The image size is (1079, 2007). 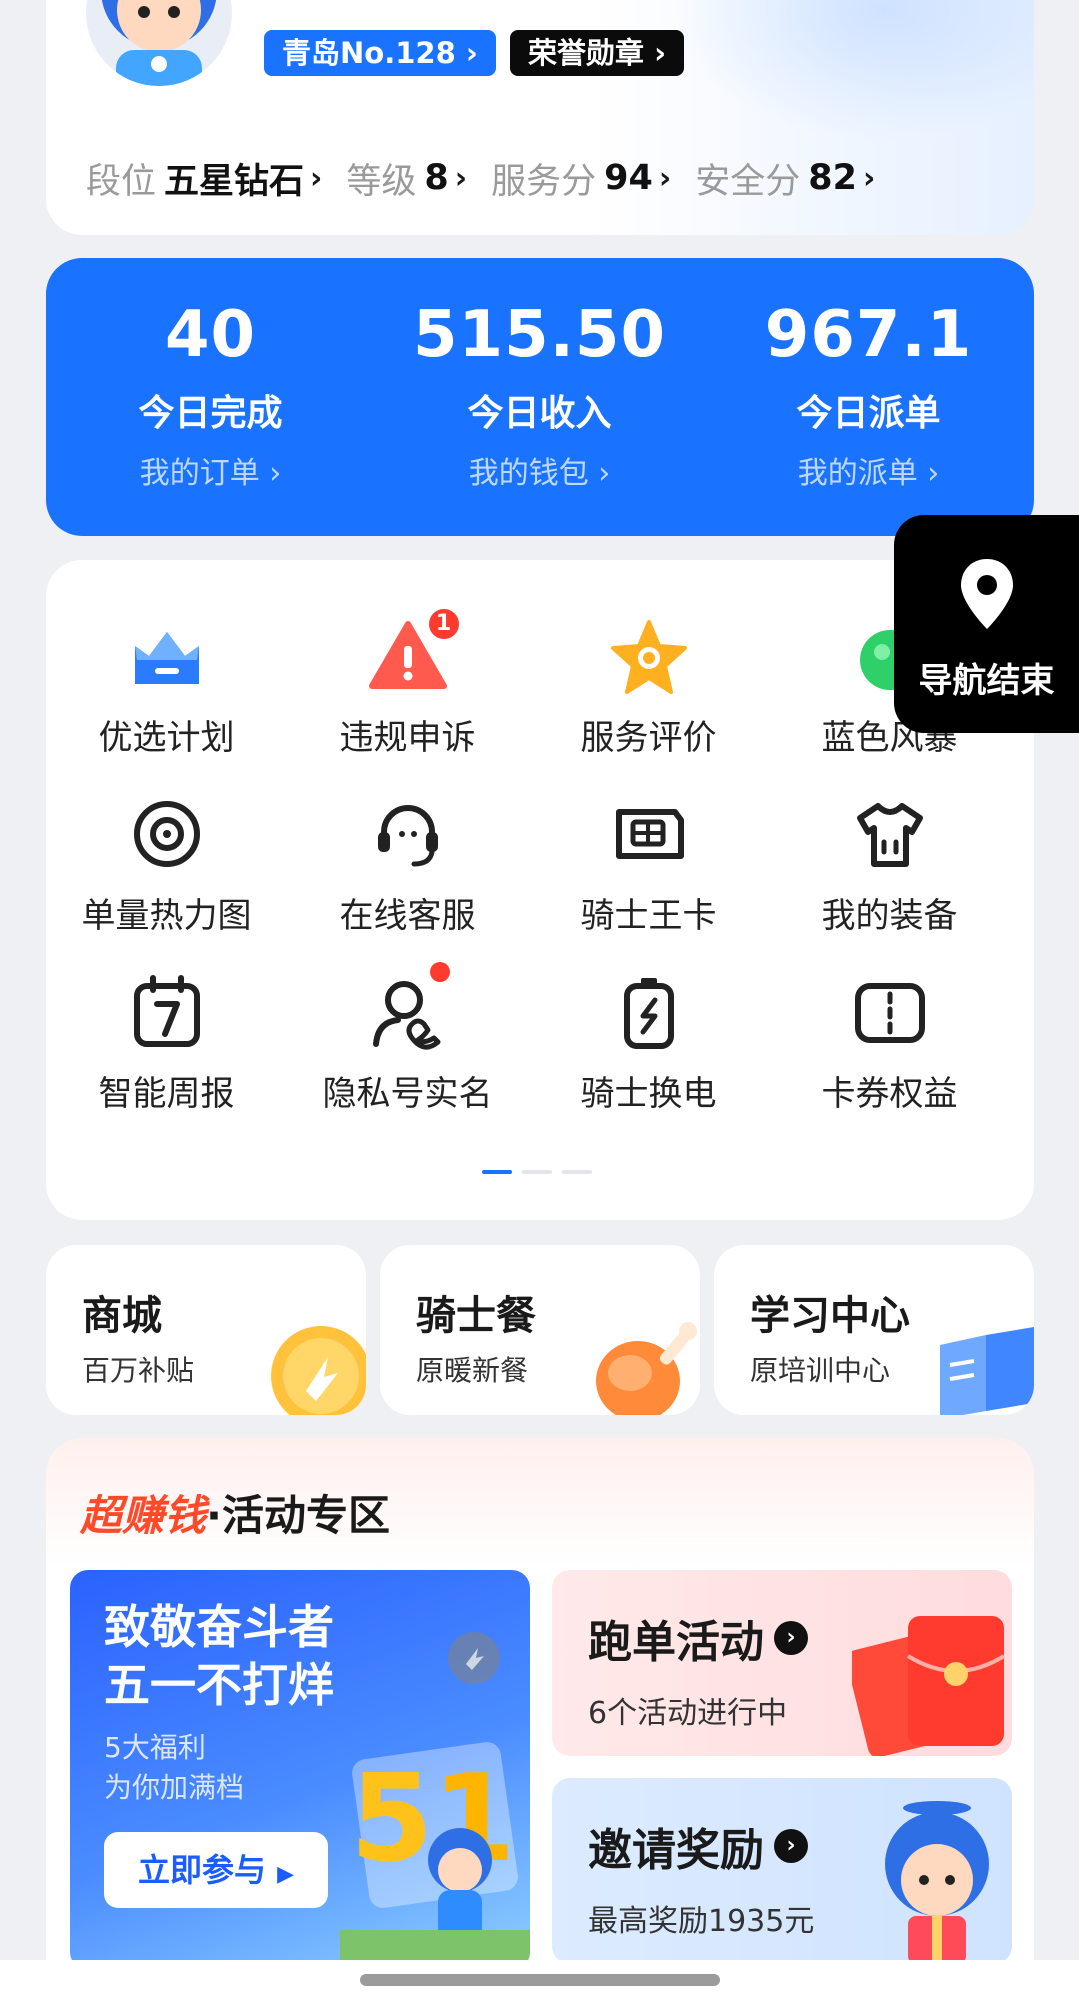 What do you see at coordinates (166, 916) in the screenshot?
I see `grid-item-label: 单量热力图` at bounding box center [166, 916].